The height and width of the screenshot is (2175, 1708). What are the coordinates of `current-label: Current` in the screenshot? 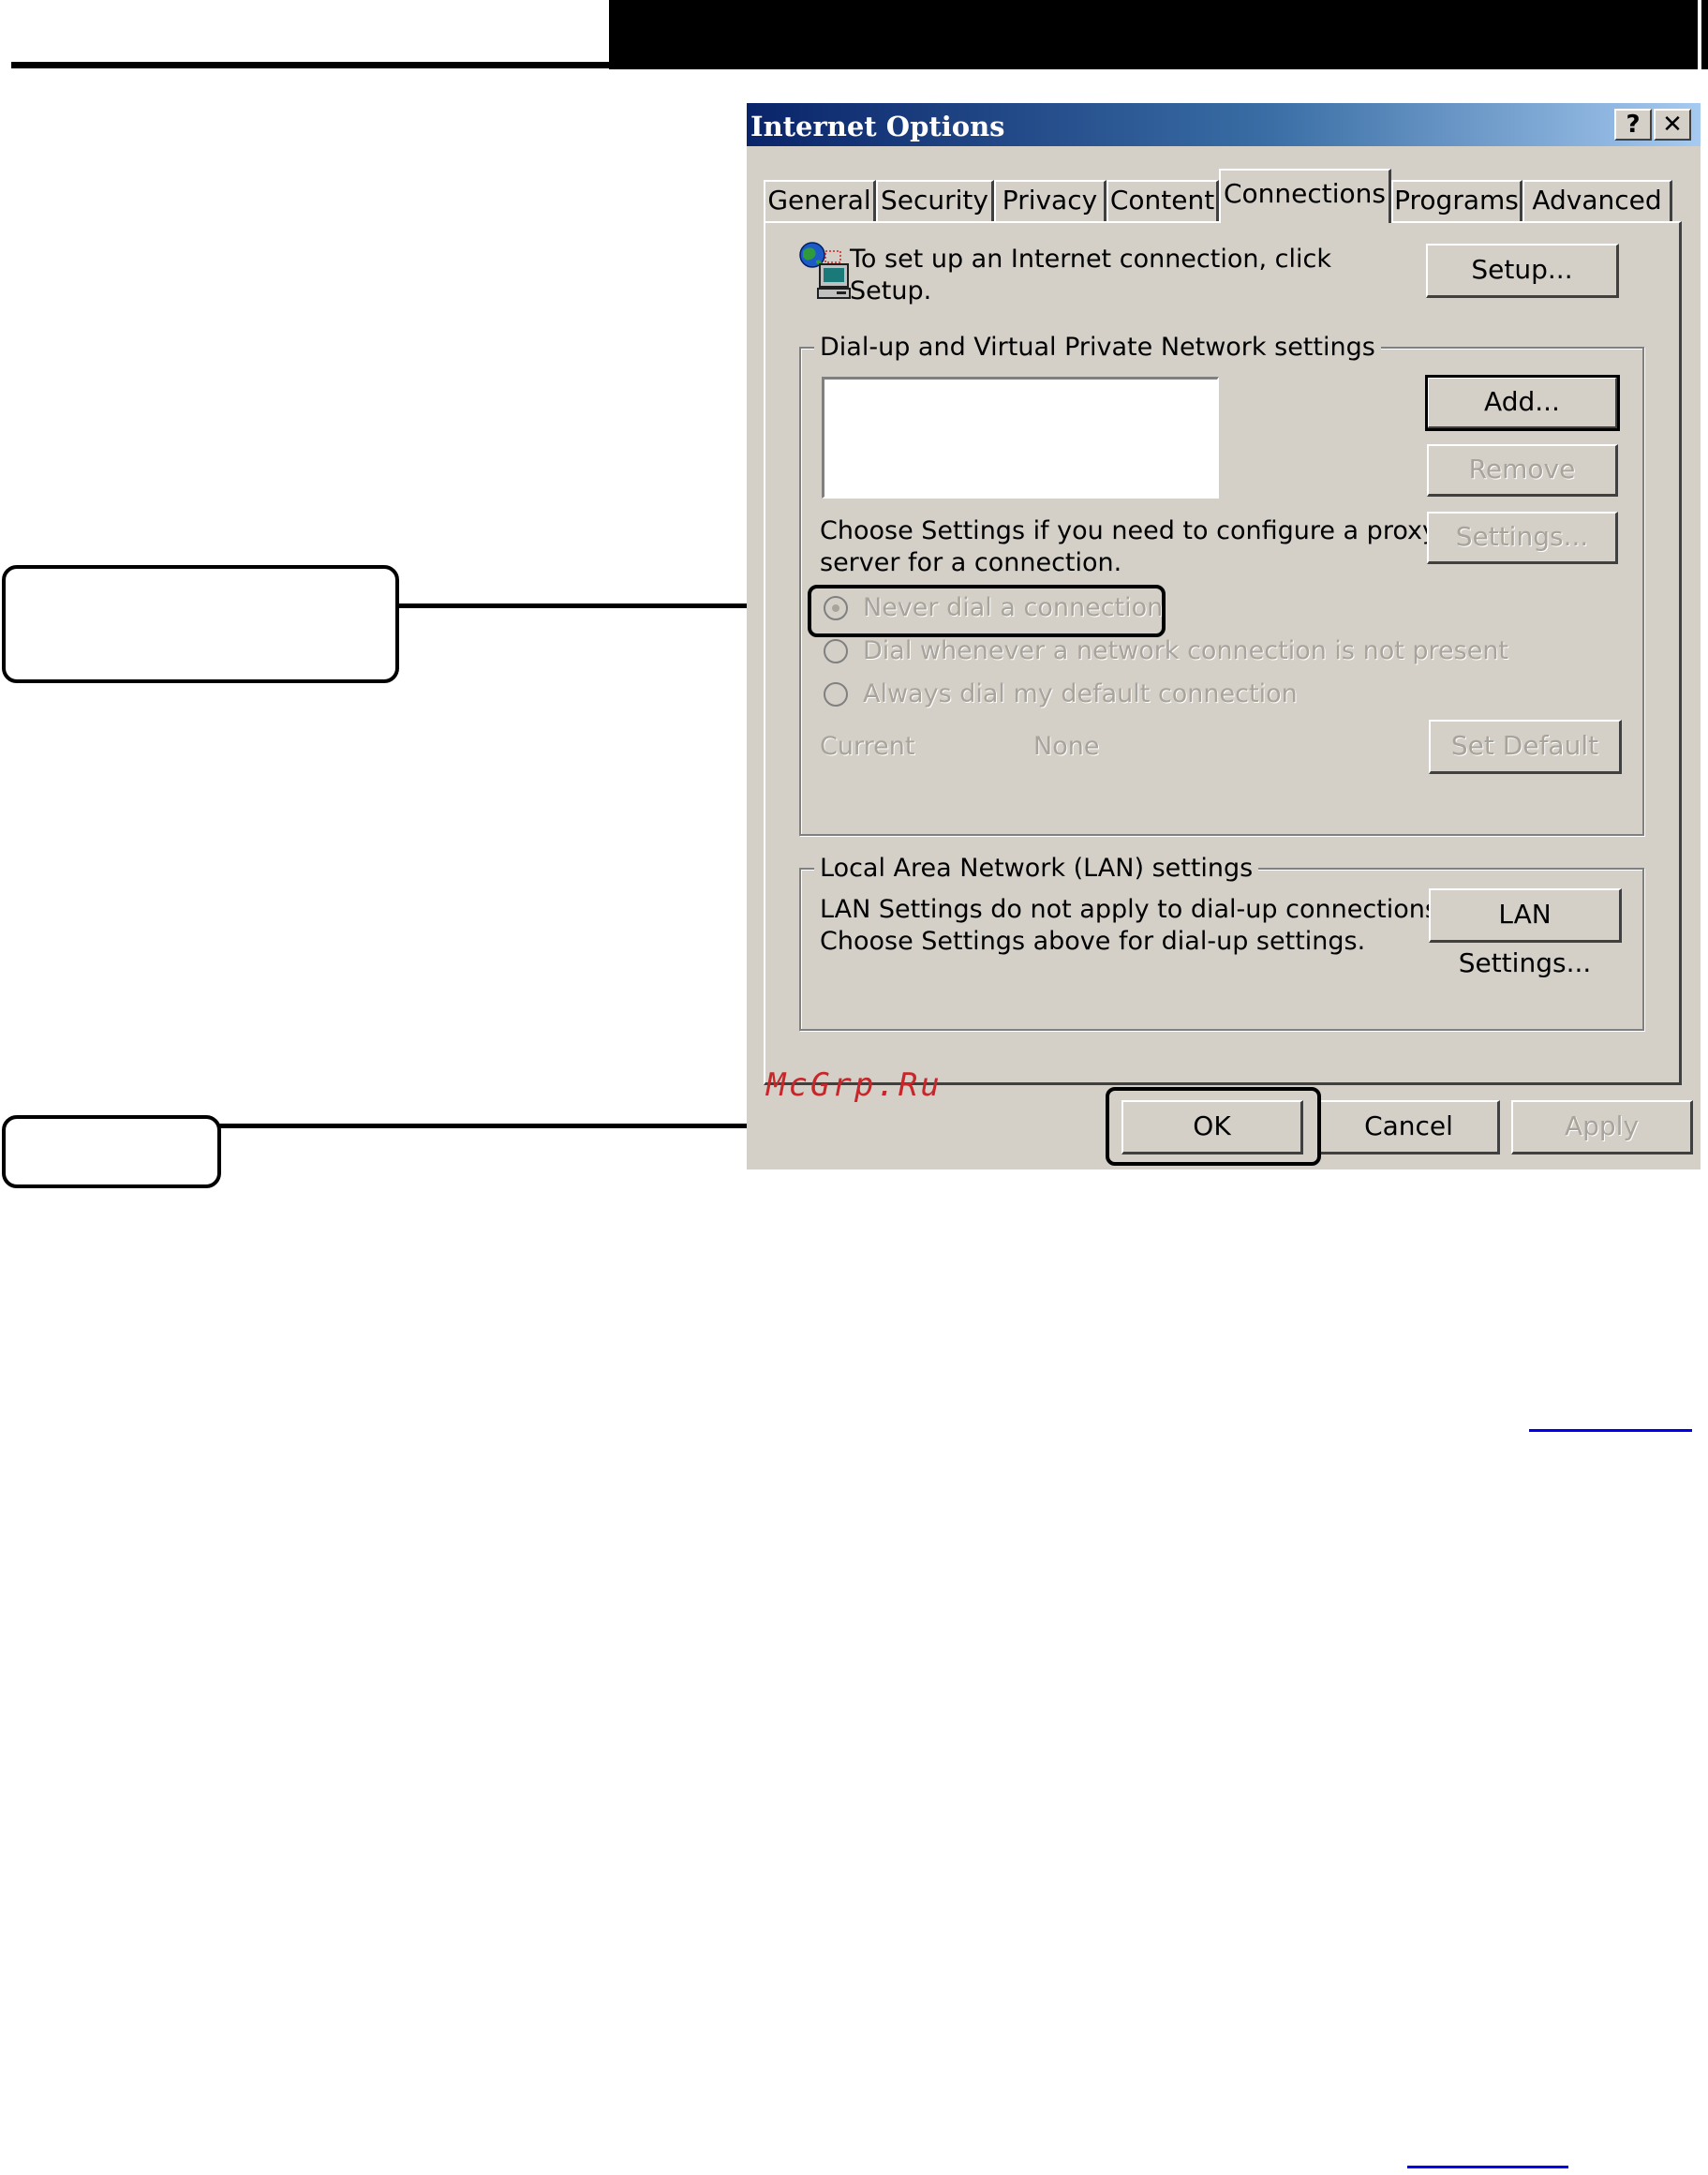 It's located at (867, 746).